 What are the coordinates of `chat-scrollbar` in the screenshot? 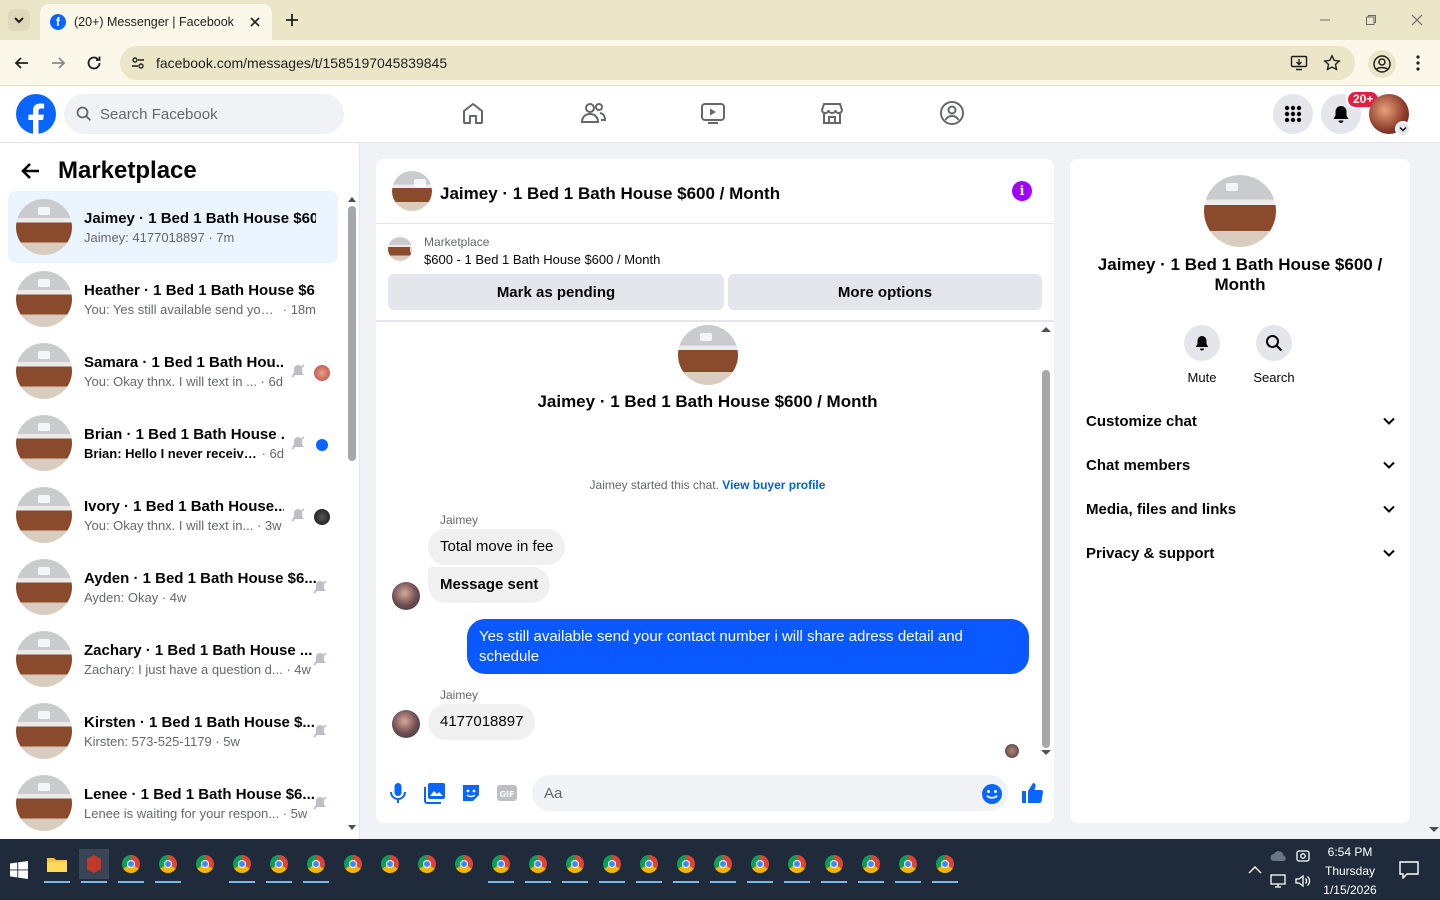 It's located at (1046, 542).